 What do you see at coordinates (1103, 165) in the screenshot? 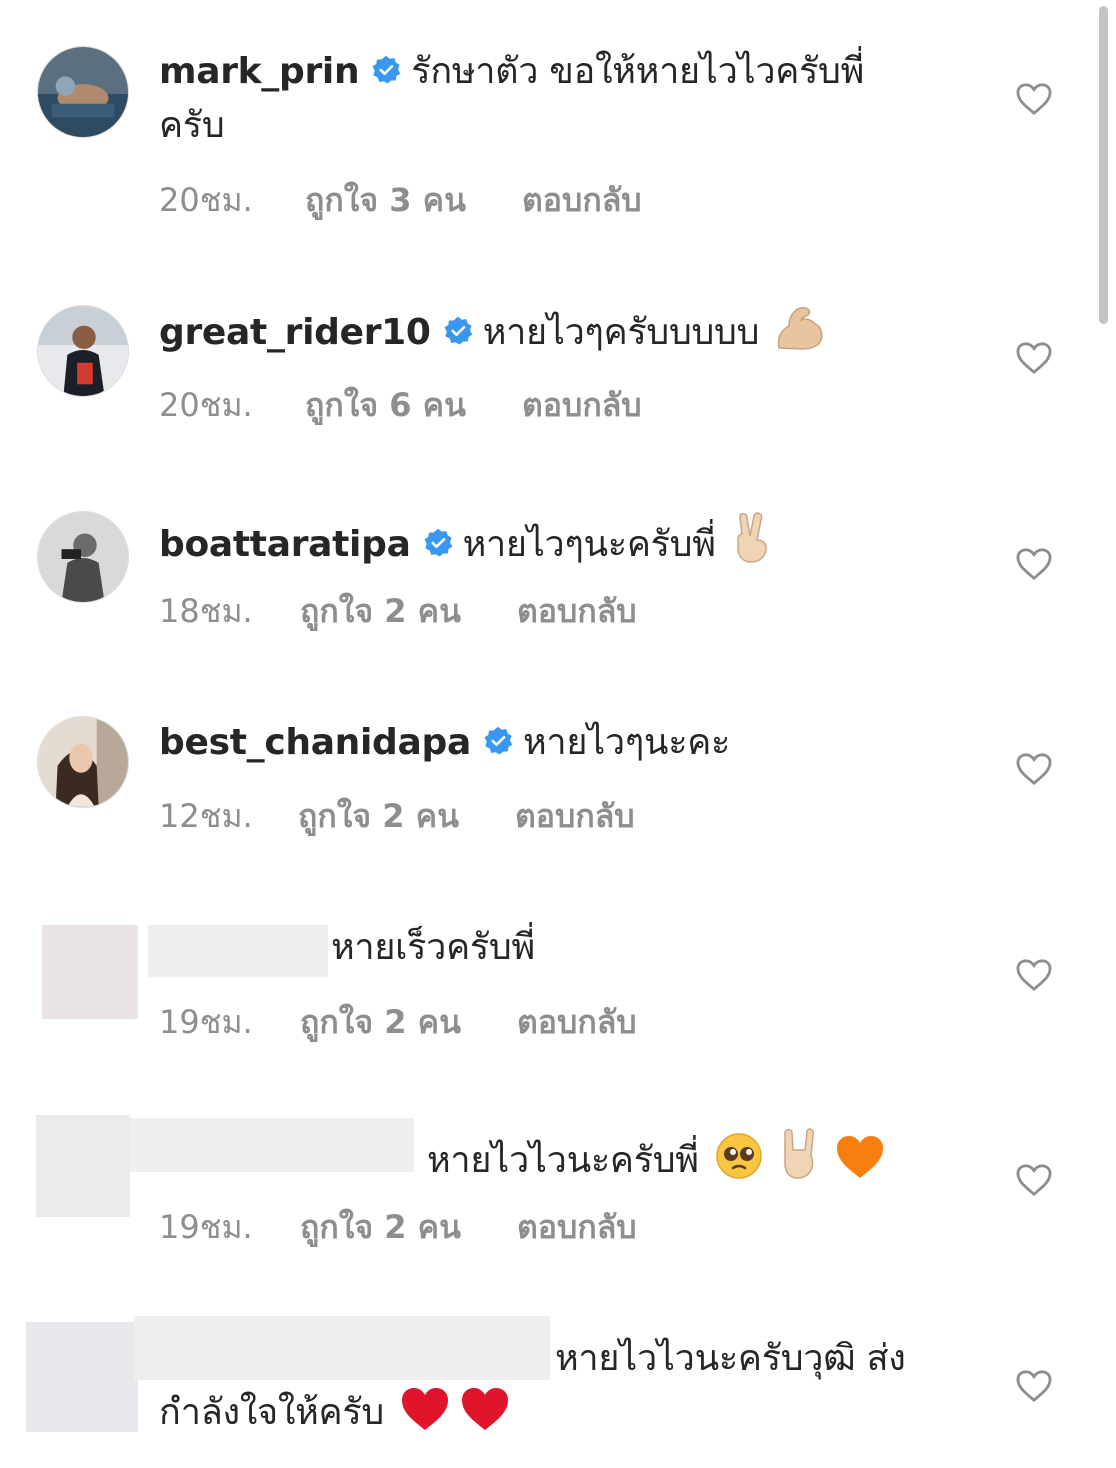
I see `scrollbar` at bounding box center [1103, 165].